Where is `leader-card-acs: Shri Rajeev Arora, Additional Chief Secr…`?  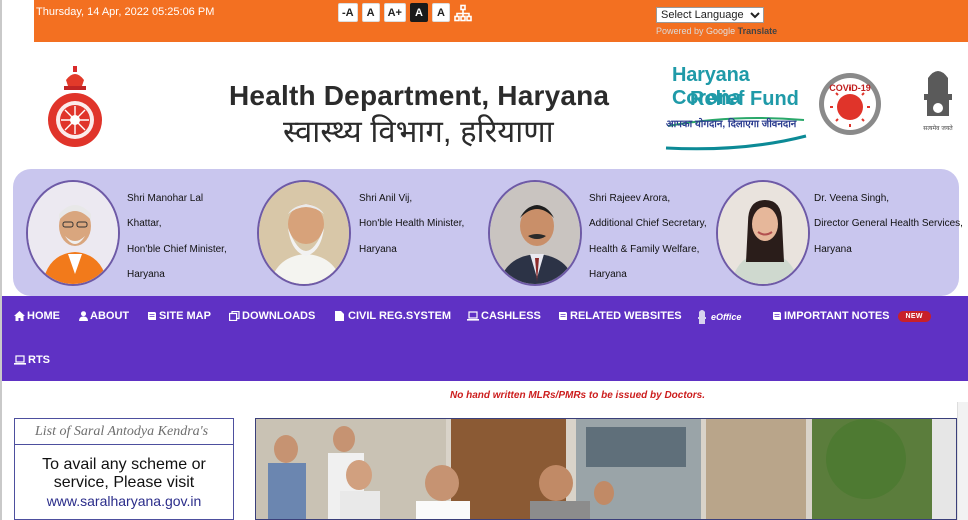 leader-card-acs: Shri Rajeev Arora, Additional Chief Secr… is located at coordinates (591, 232).